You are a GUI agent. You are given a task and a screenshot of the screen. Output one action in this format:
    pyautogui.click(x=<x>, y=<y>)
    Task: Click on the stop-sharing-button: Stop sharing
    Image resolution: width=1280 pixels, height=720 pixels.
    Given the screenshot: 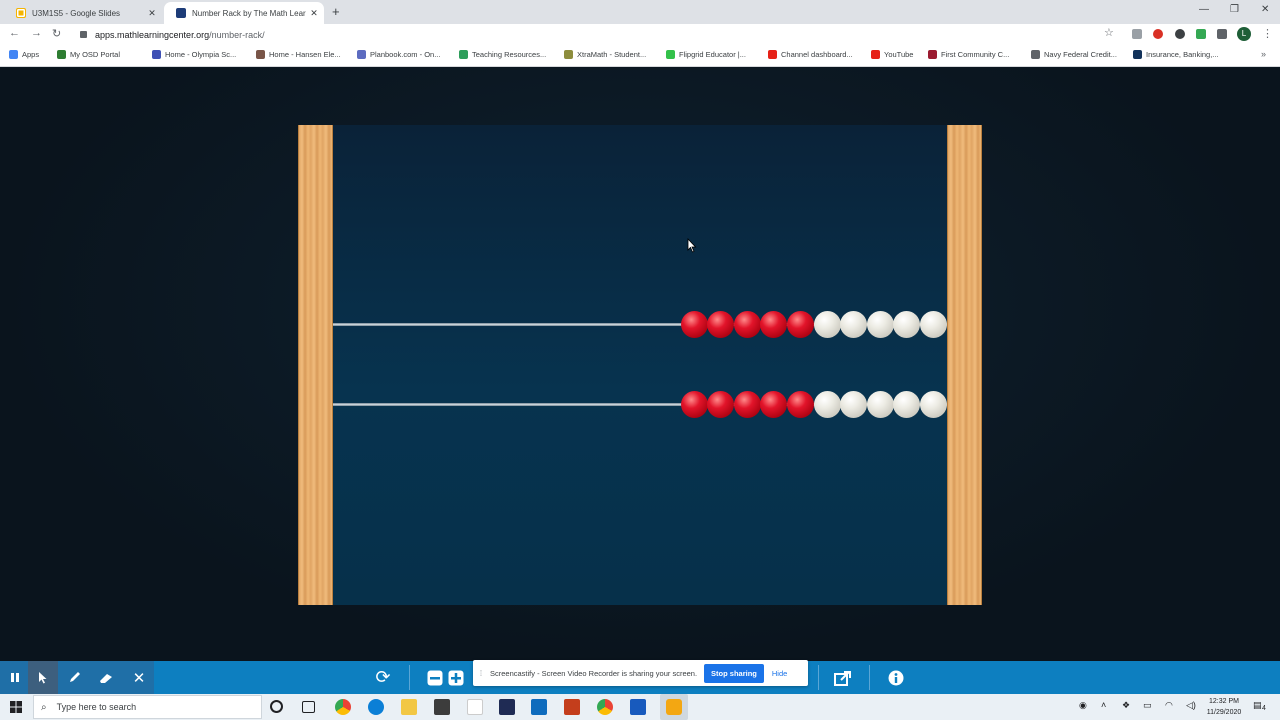 What is the action you would take?
    pyautogui.click(x=734, y=673)
    